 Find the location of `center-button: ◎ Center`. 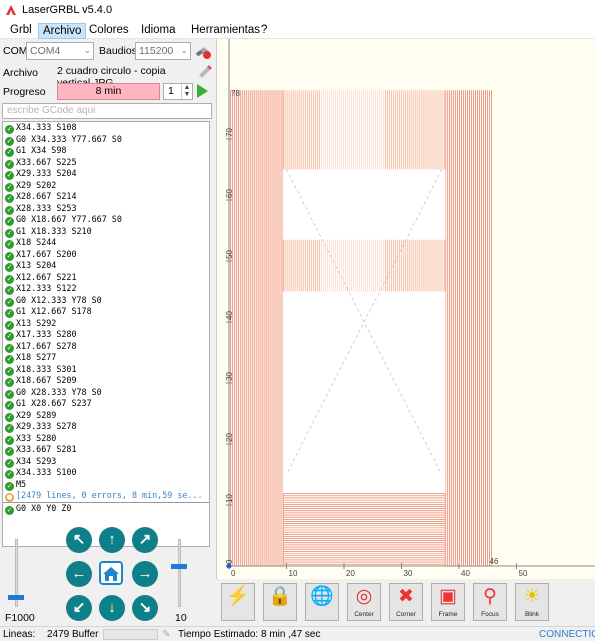

center-button: ◎ Center is located at coordinates (364, 602).